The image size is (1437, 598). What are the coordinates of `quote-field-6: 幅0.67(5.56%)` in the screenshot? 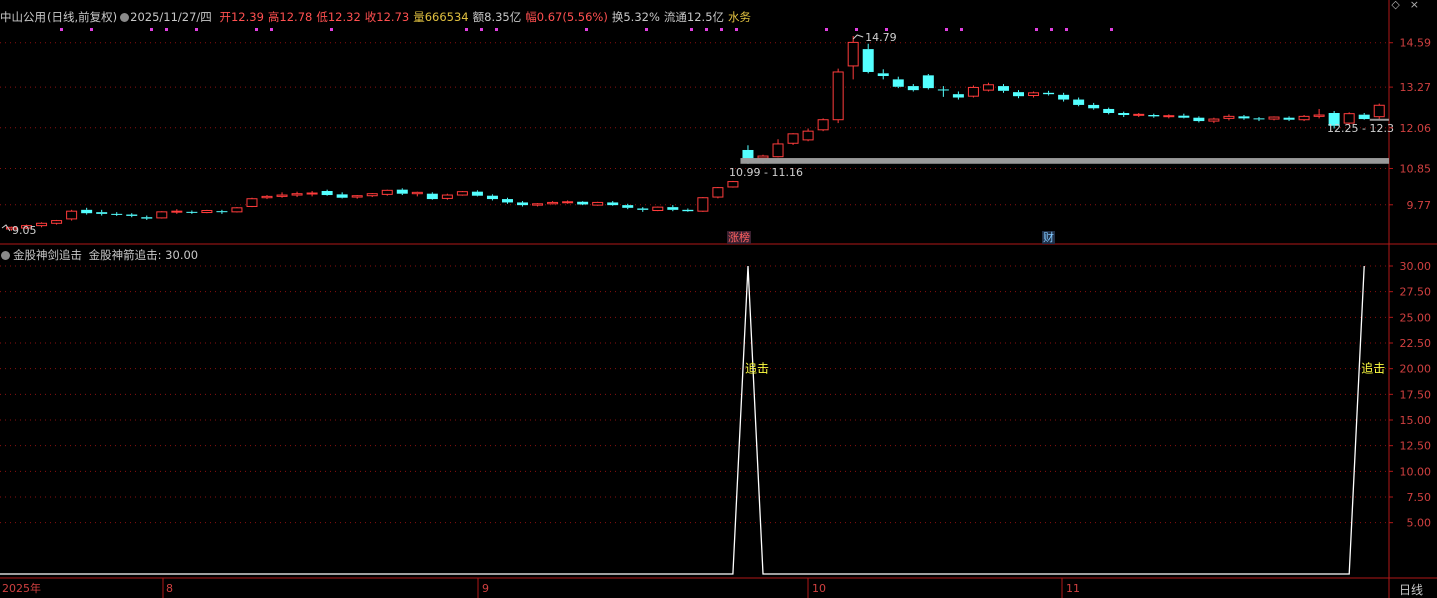 It's located at (566, 17).